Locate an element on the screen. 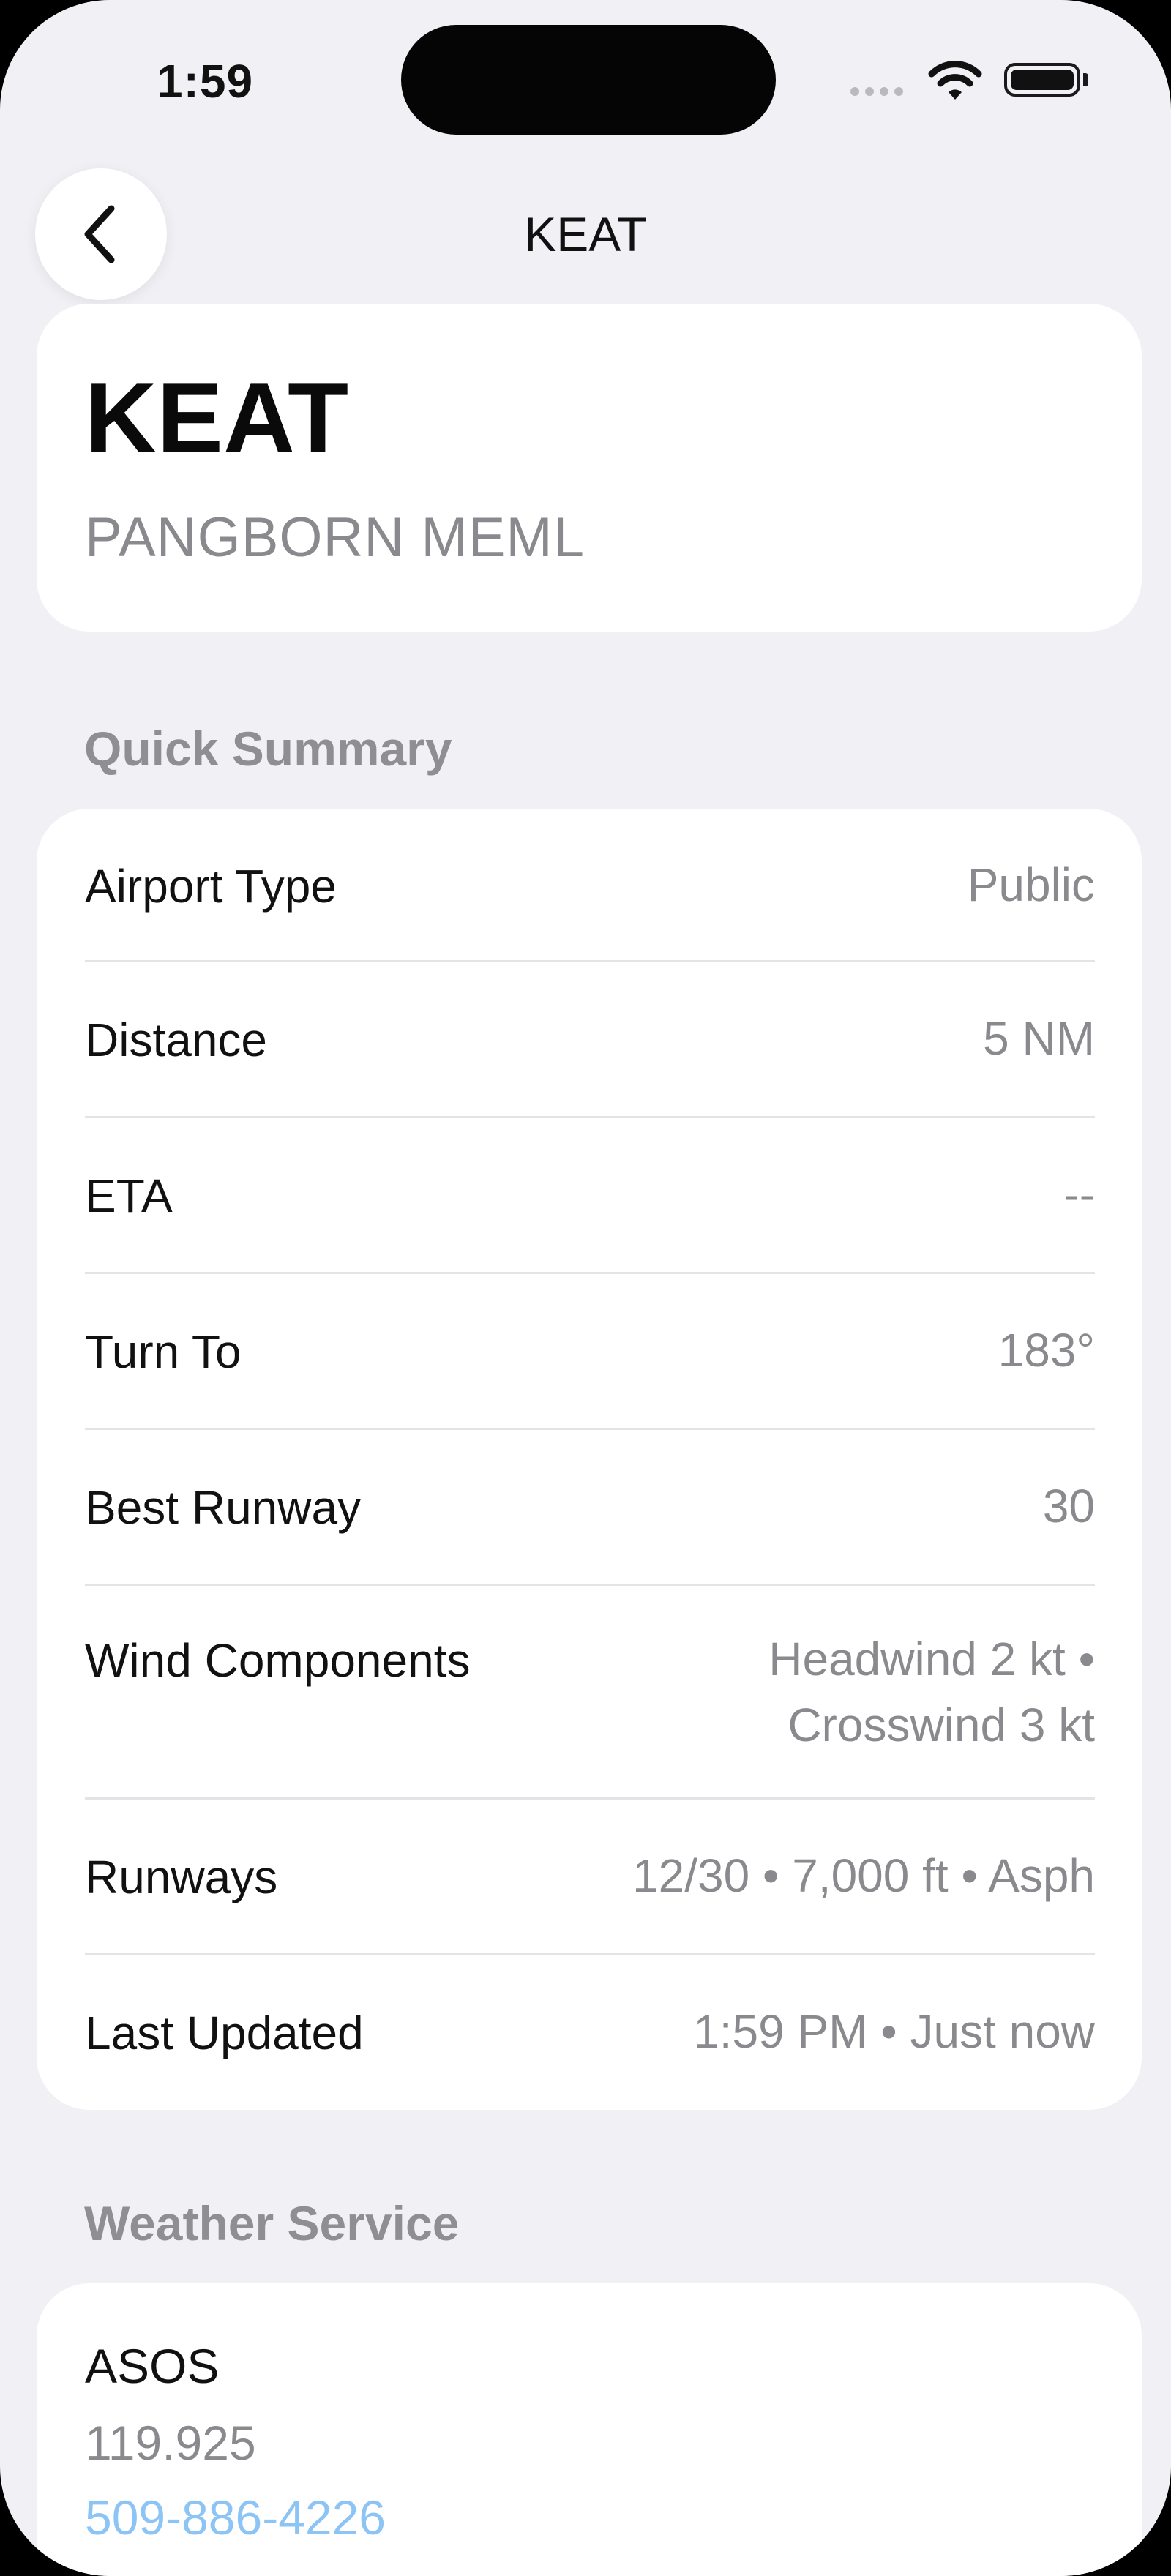  row-label: Runways is located at coordinates (182, 1877).